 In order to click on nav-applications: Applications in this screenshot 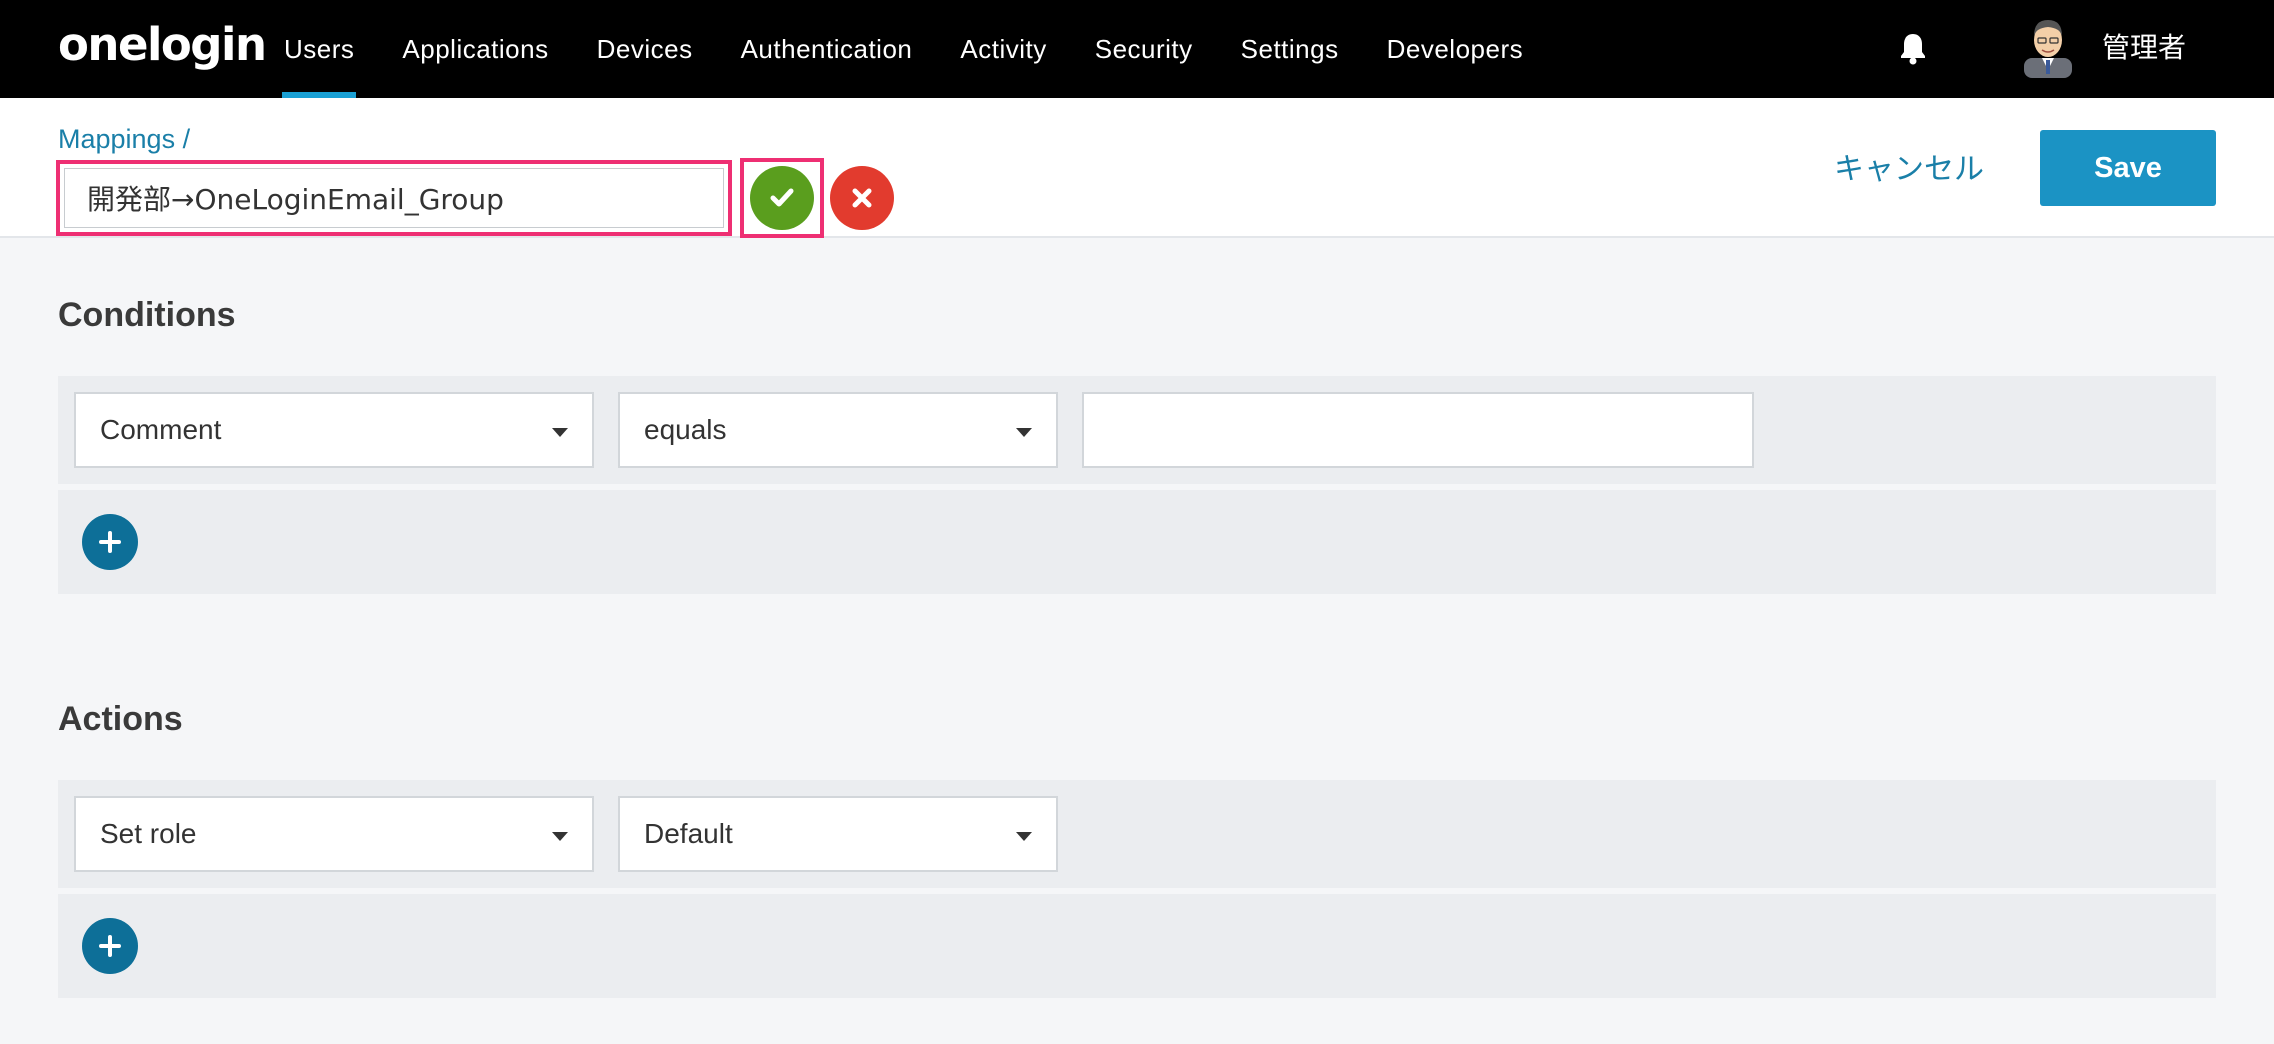, I will do `click(475, 49)`.